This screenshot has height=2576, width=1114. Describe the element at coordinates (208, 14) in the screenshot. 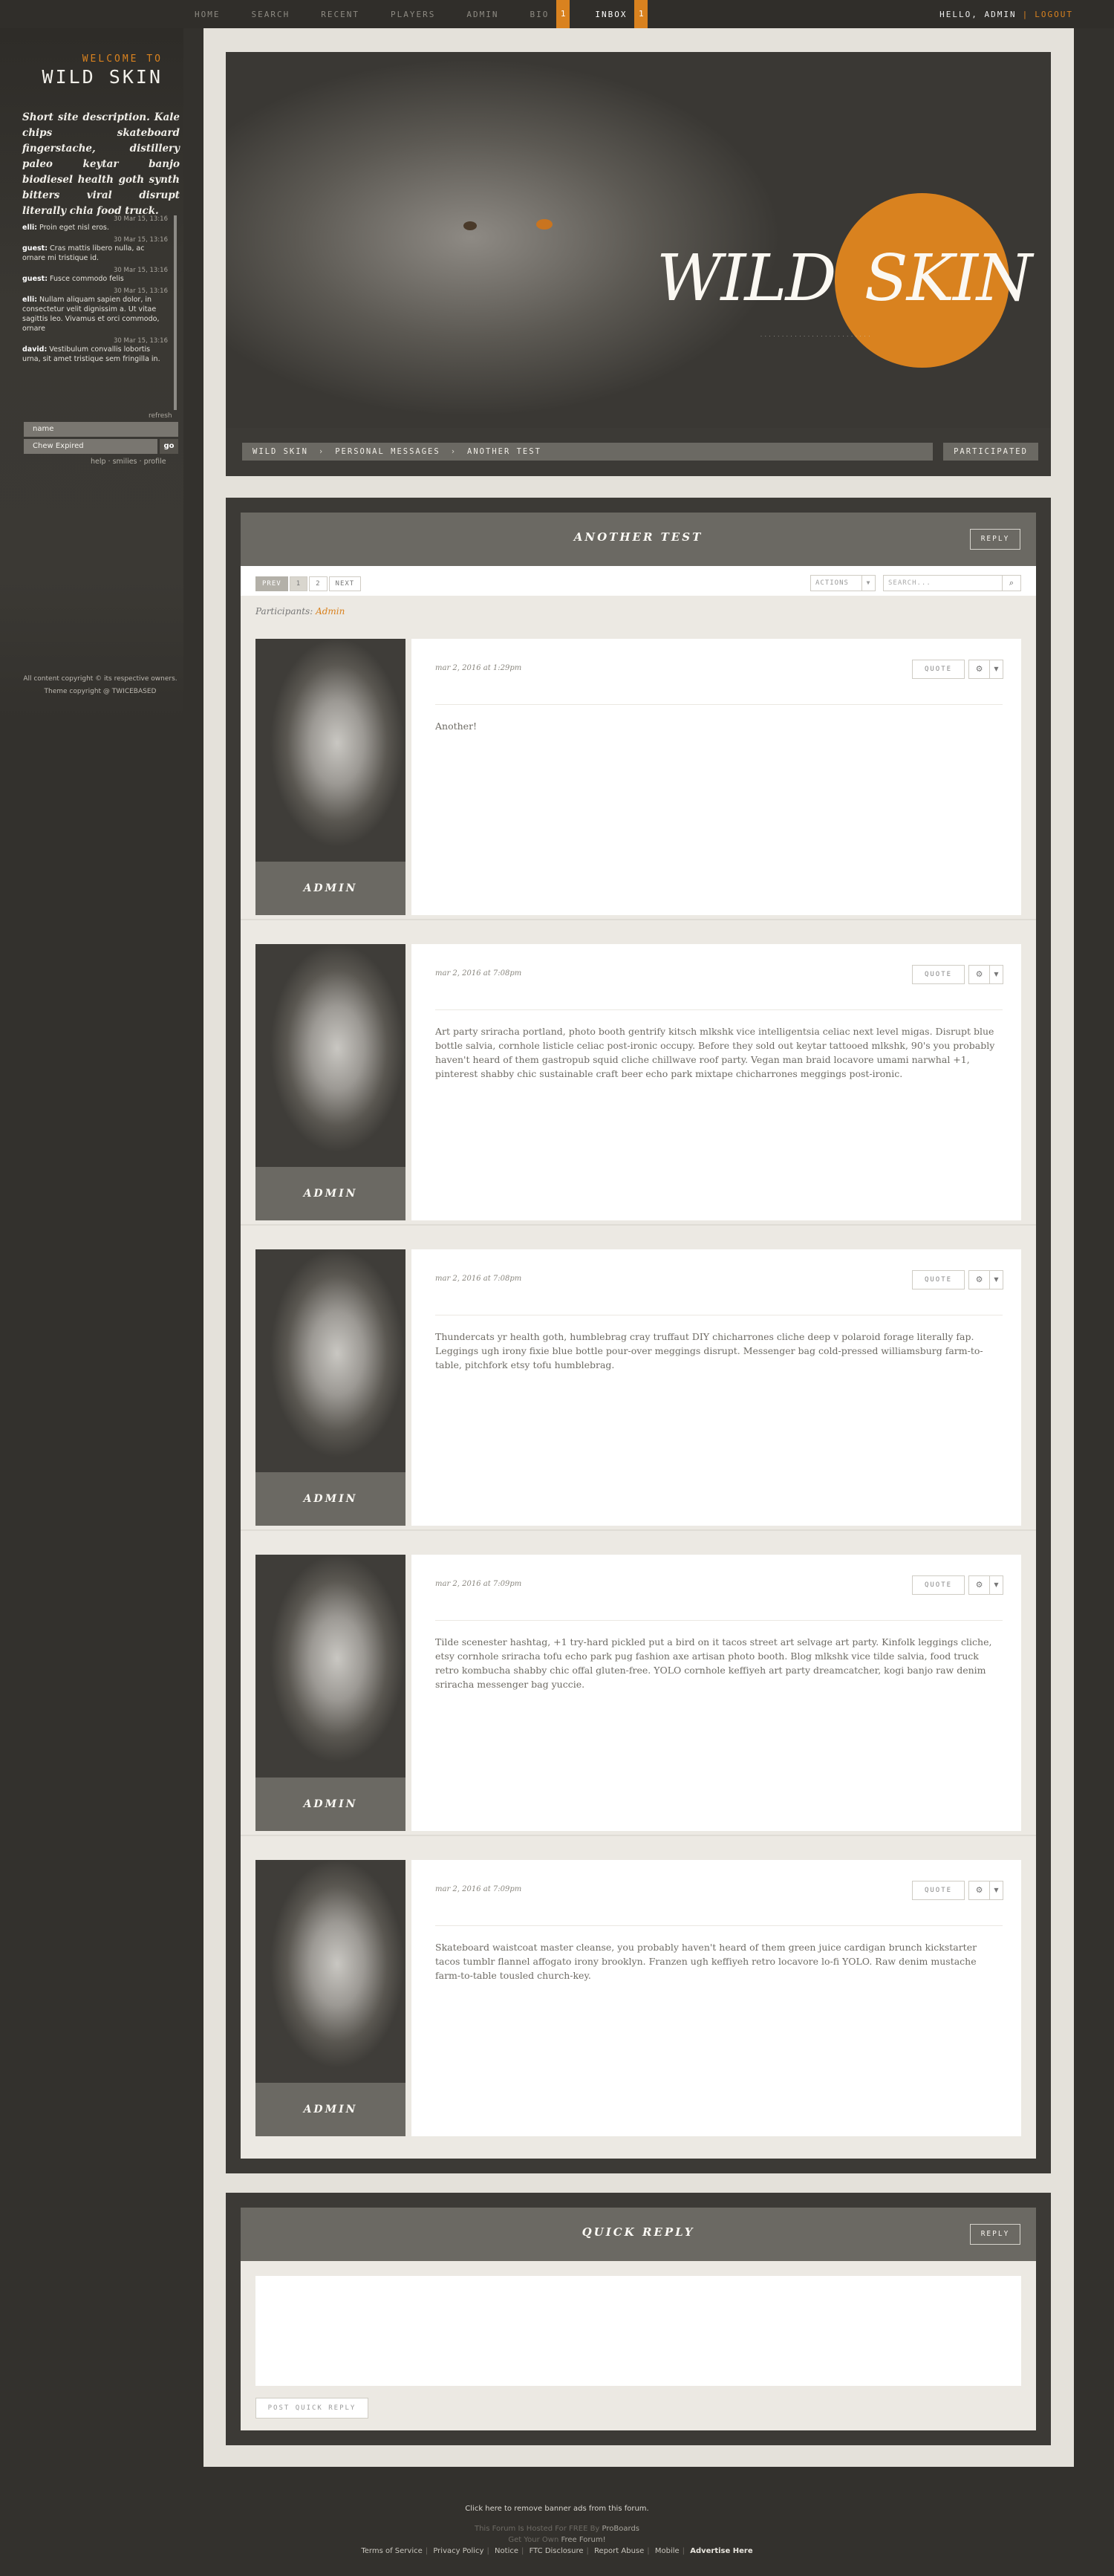

I see `nav-home: HOME` at that location.